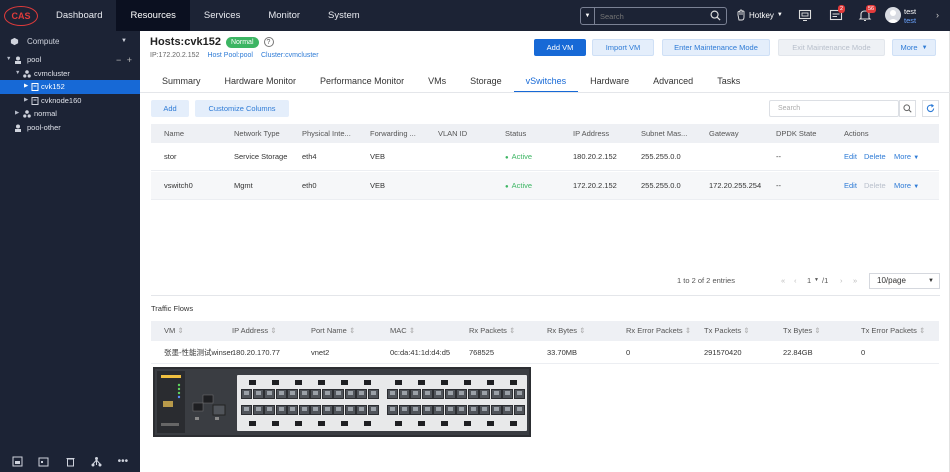  I want to click on switch-port-grid, so click(382, 403).